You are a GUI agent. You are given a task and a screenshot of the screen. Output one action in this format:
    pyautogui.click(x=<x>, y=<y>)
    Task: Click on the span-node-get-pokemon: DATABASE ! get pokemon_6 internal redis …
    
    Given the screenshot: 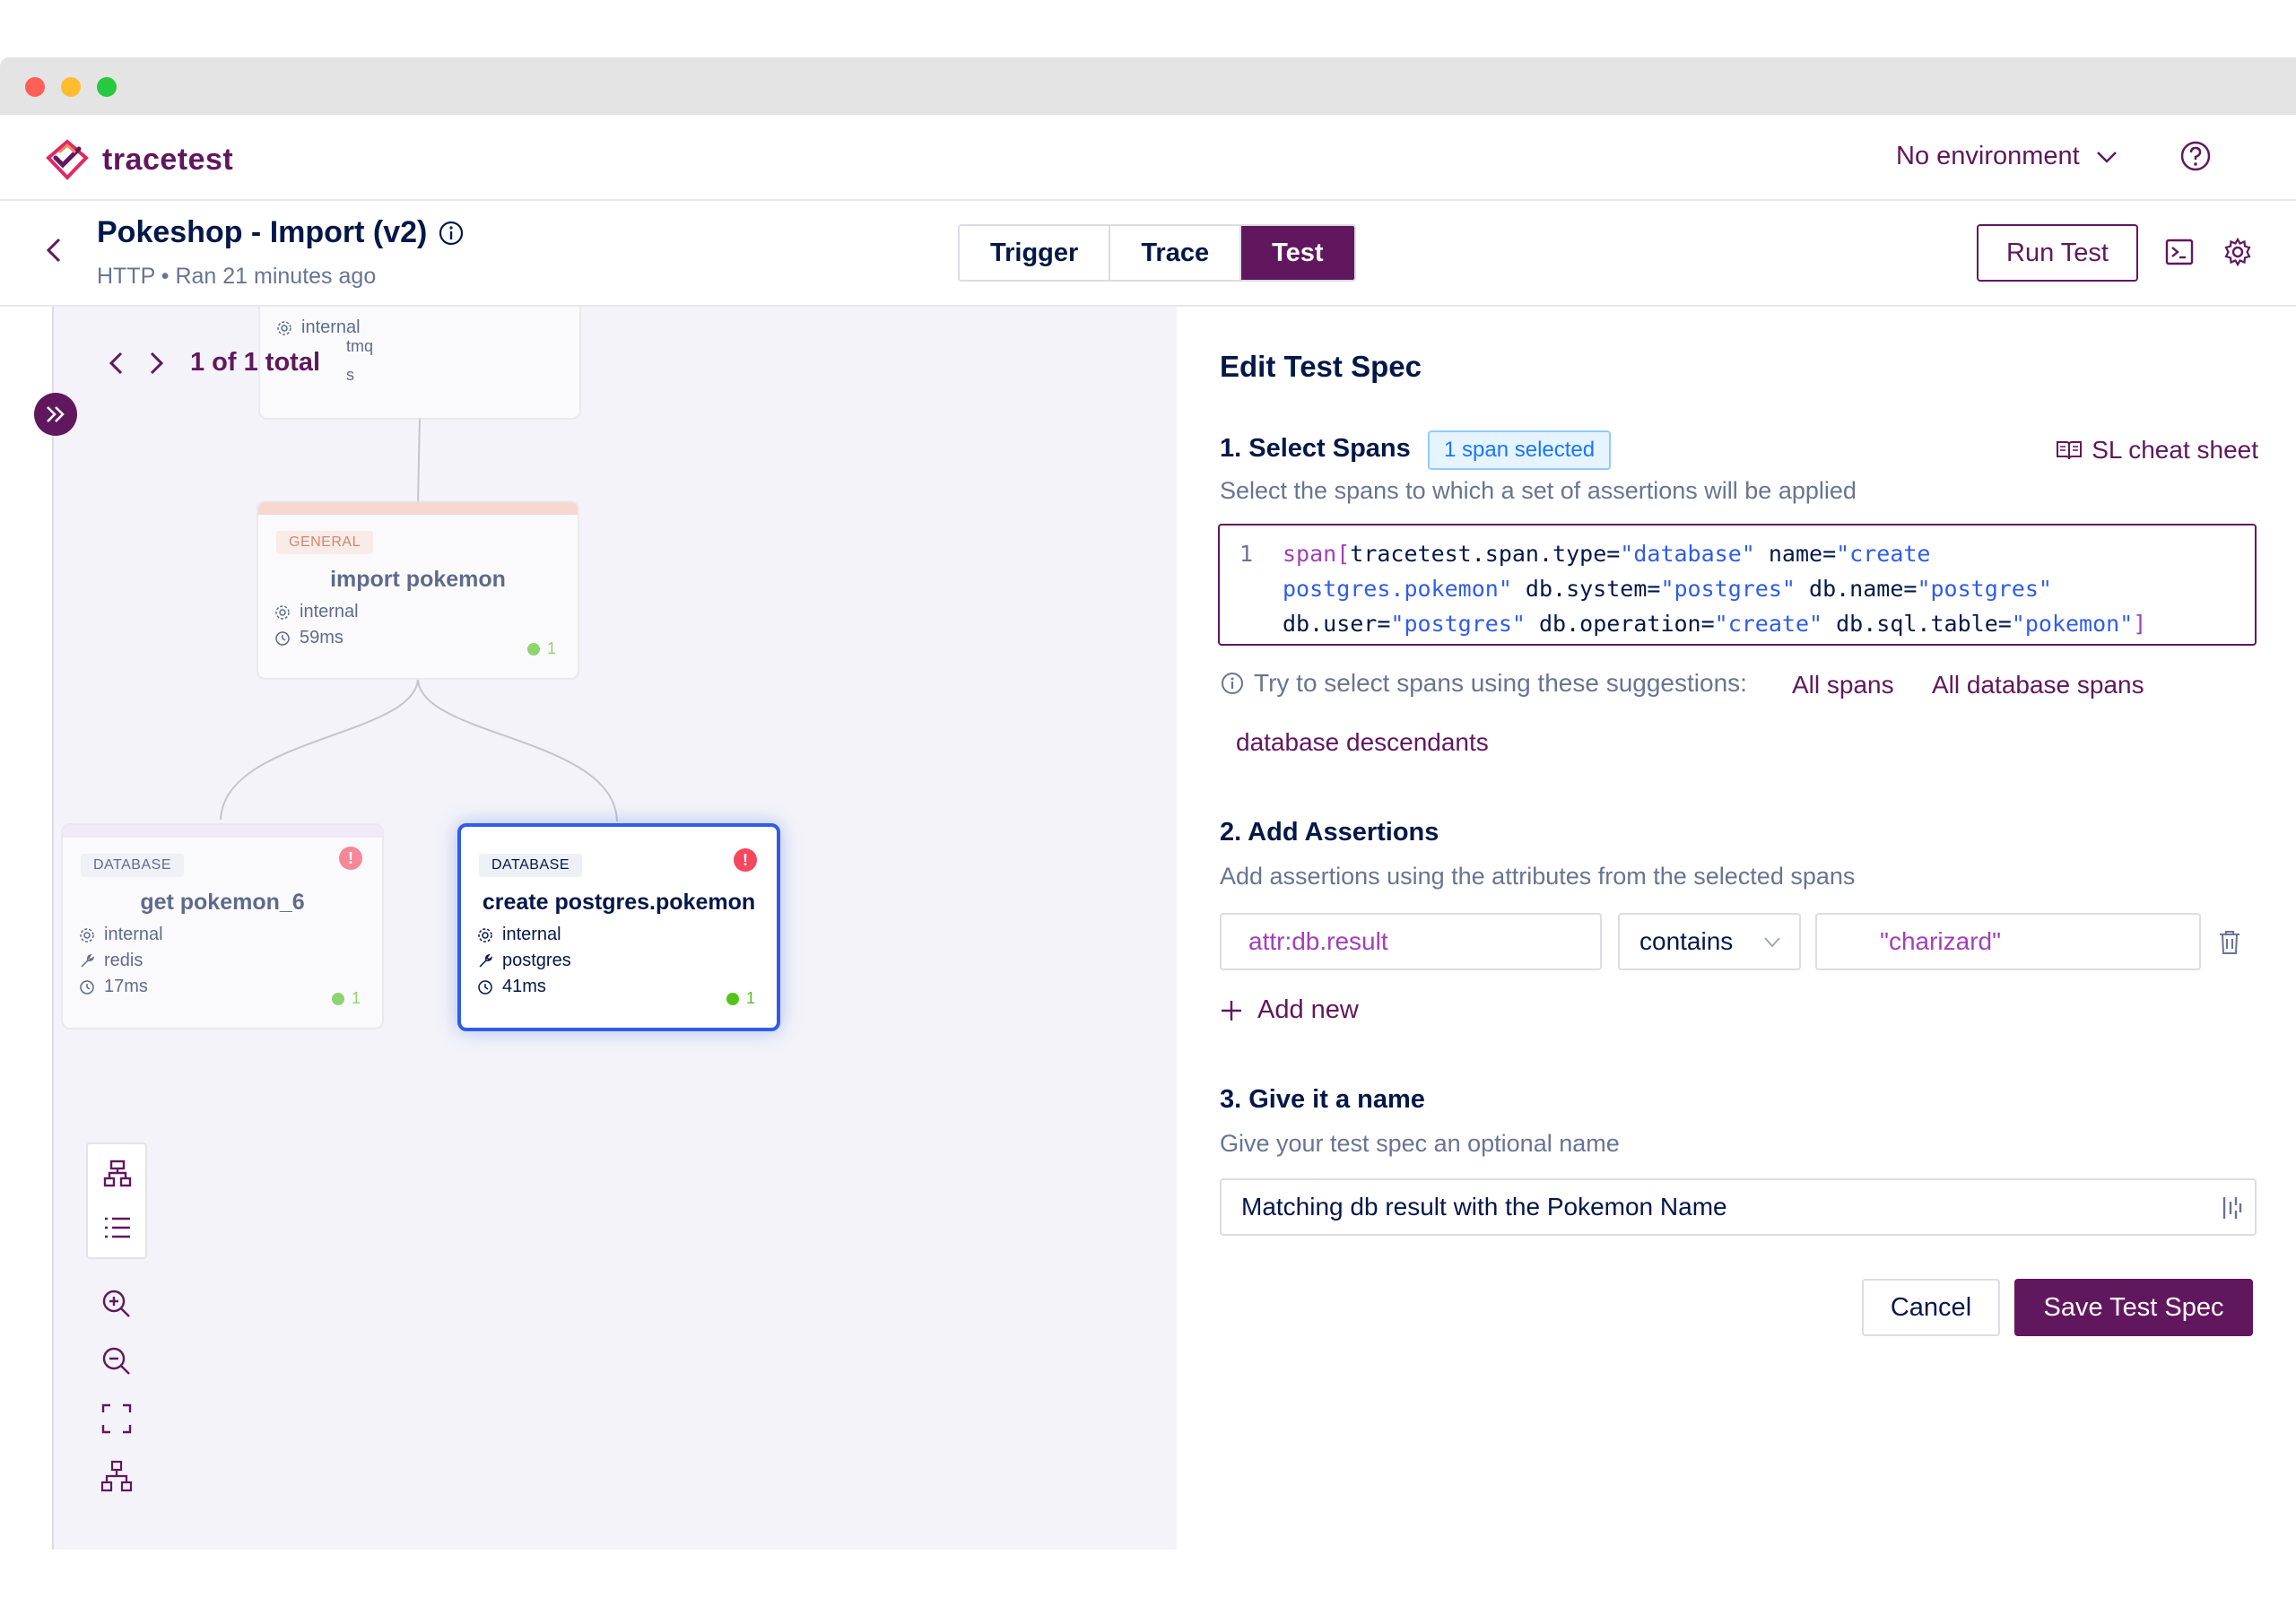 What is the action you would take?
    pyautogui.click(x=222, y=926)
    